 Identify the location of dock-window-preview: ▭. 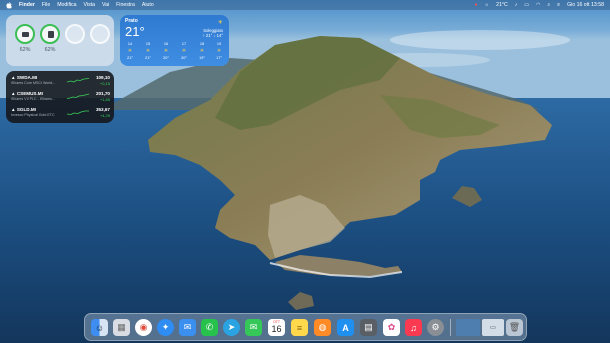
(493, 327).